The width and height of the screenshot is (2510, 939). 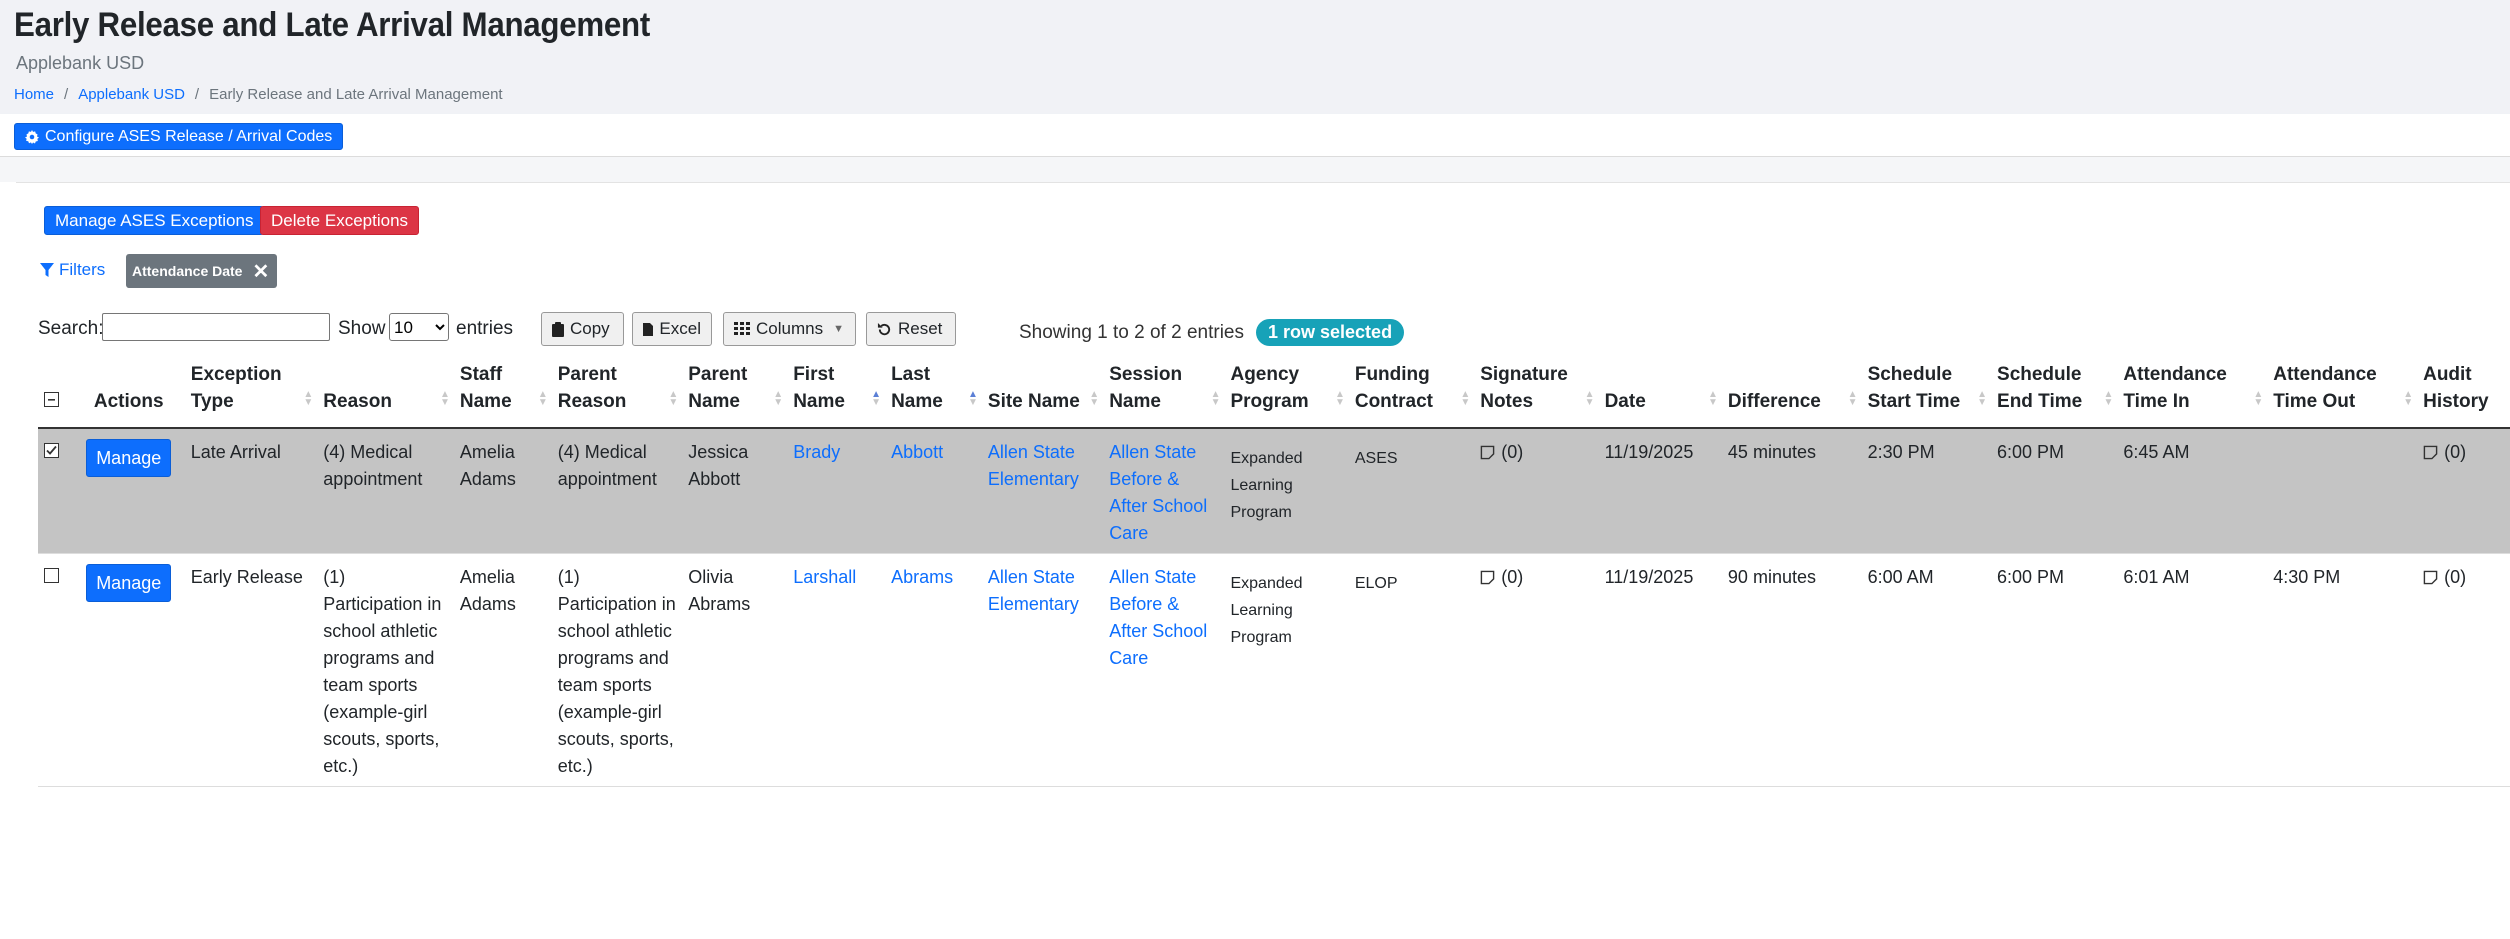 I want to click on copy-button: Copy, so click(x=582, y=329).